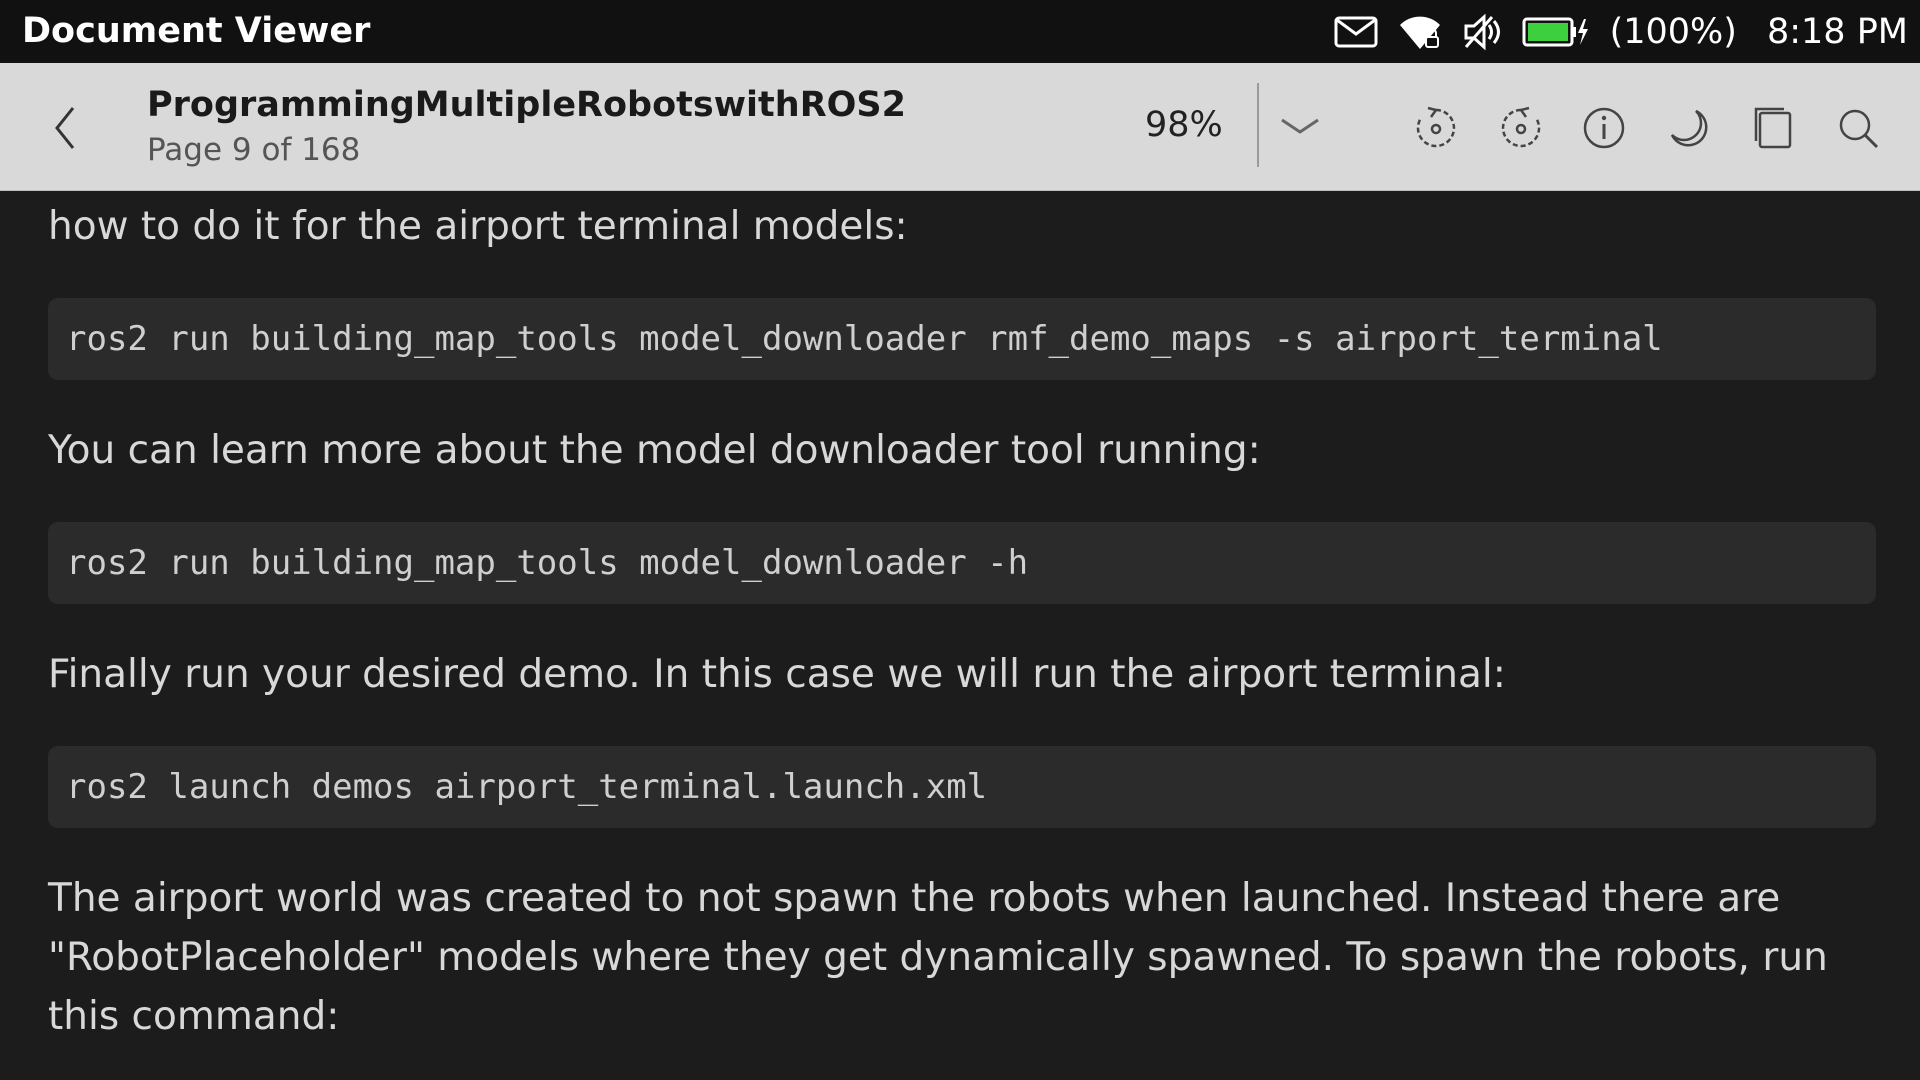 The height and width of the screenshot is (1080, 1920). I want to click on status-bar: Document Viewer (100%) 8:18 PM, so click(960, 31).